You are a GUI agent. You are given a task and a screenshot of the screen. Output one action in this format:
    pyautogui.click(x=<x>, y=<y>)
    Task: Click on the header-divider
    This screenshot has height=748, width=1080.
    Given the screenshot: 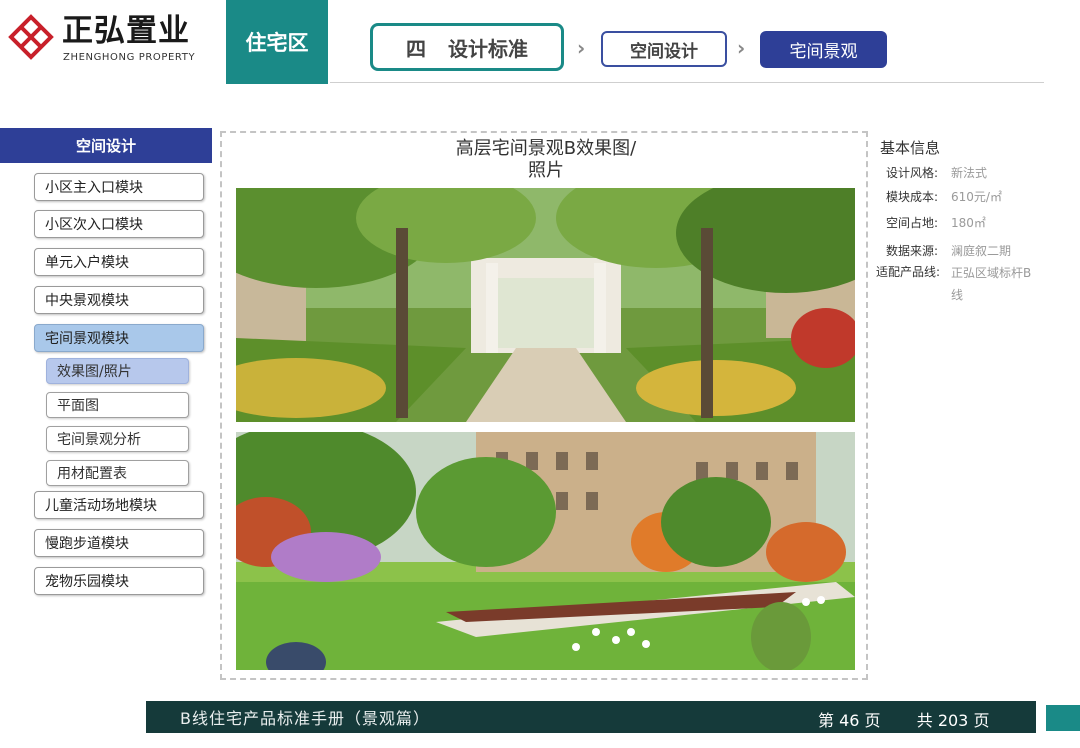 What is the action you would take?
    pyautogui.click(x=687, y=82)
    